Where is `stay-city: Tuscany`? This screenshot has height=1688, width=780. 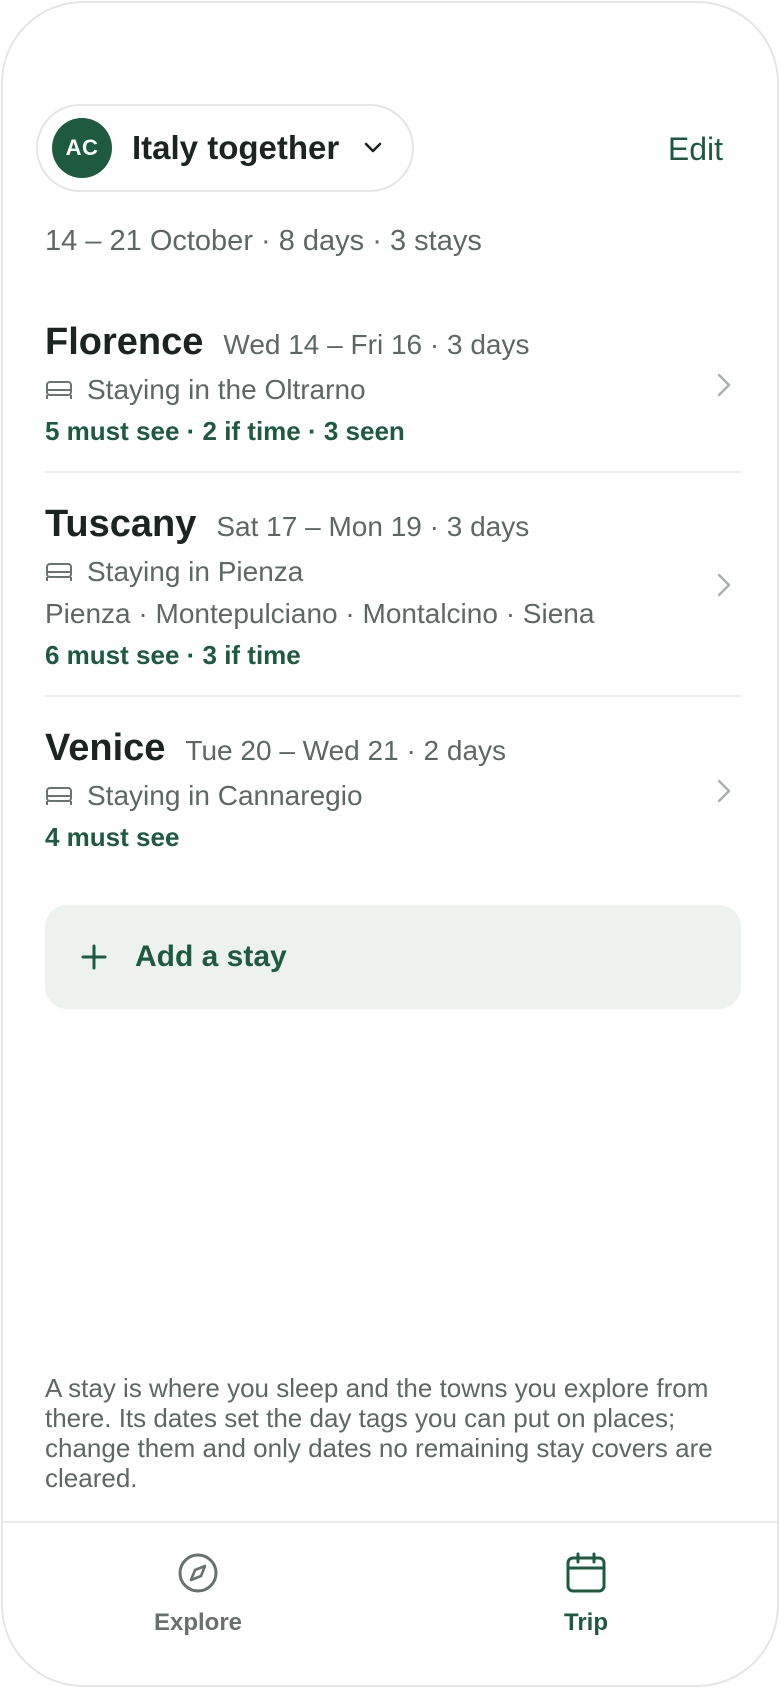 stay-city: Tuscany is located at coordinates (121, 524).